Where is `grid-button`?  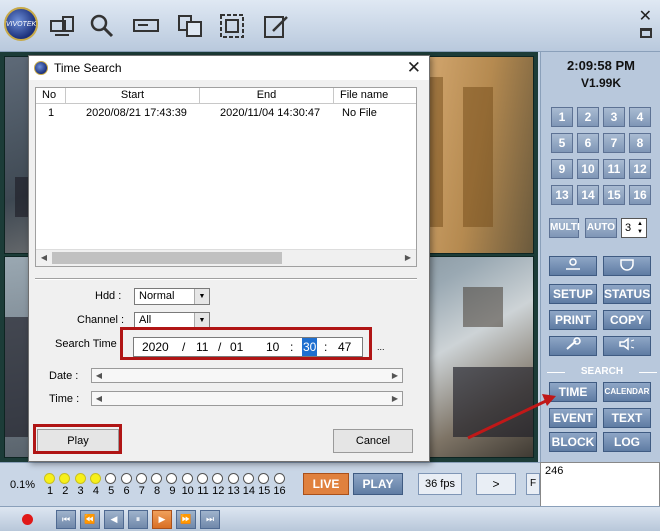
grid-button is located at coordinates (232, 26).